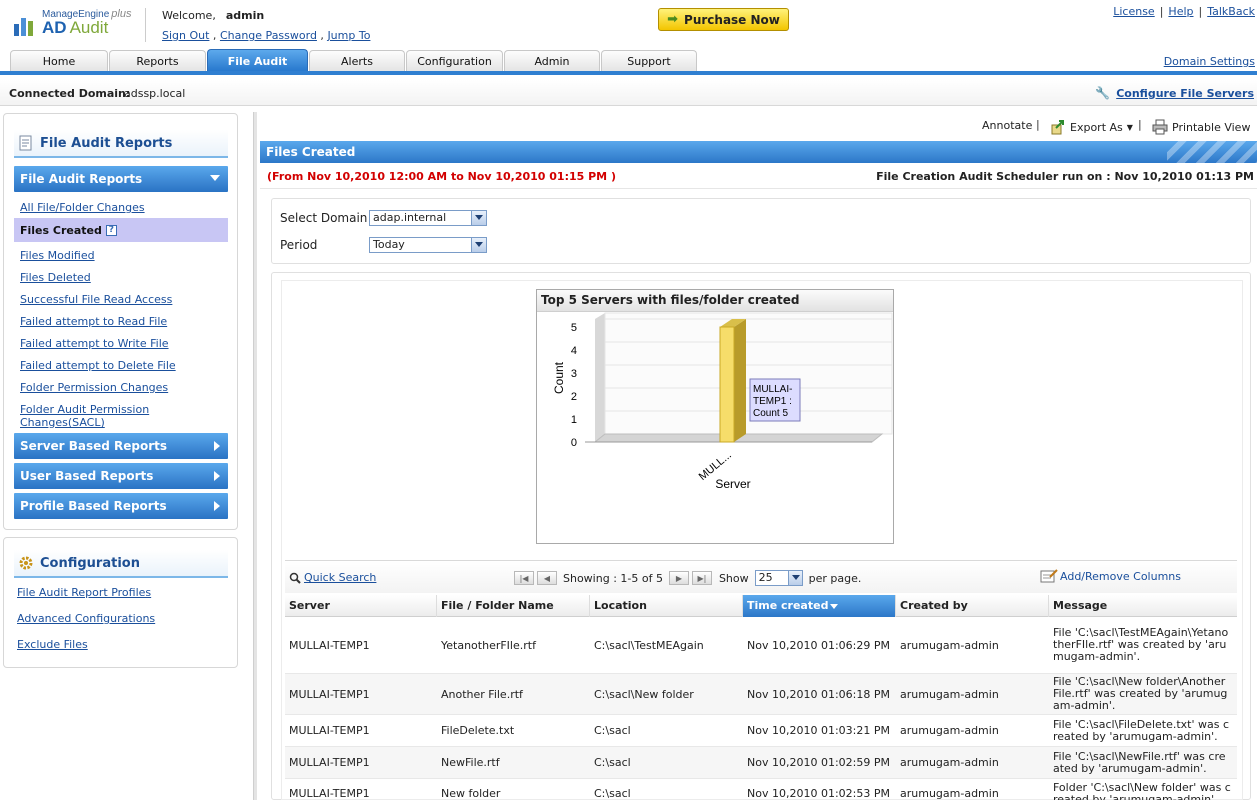 The width and height of the screenshot is (1257, 800). I want to click on tab-file-audit: File Audit, so click(257, 60).